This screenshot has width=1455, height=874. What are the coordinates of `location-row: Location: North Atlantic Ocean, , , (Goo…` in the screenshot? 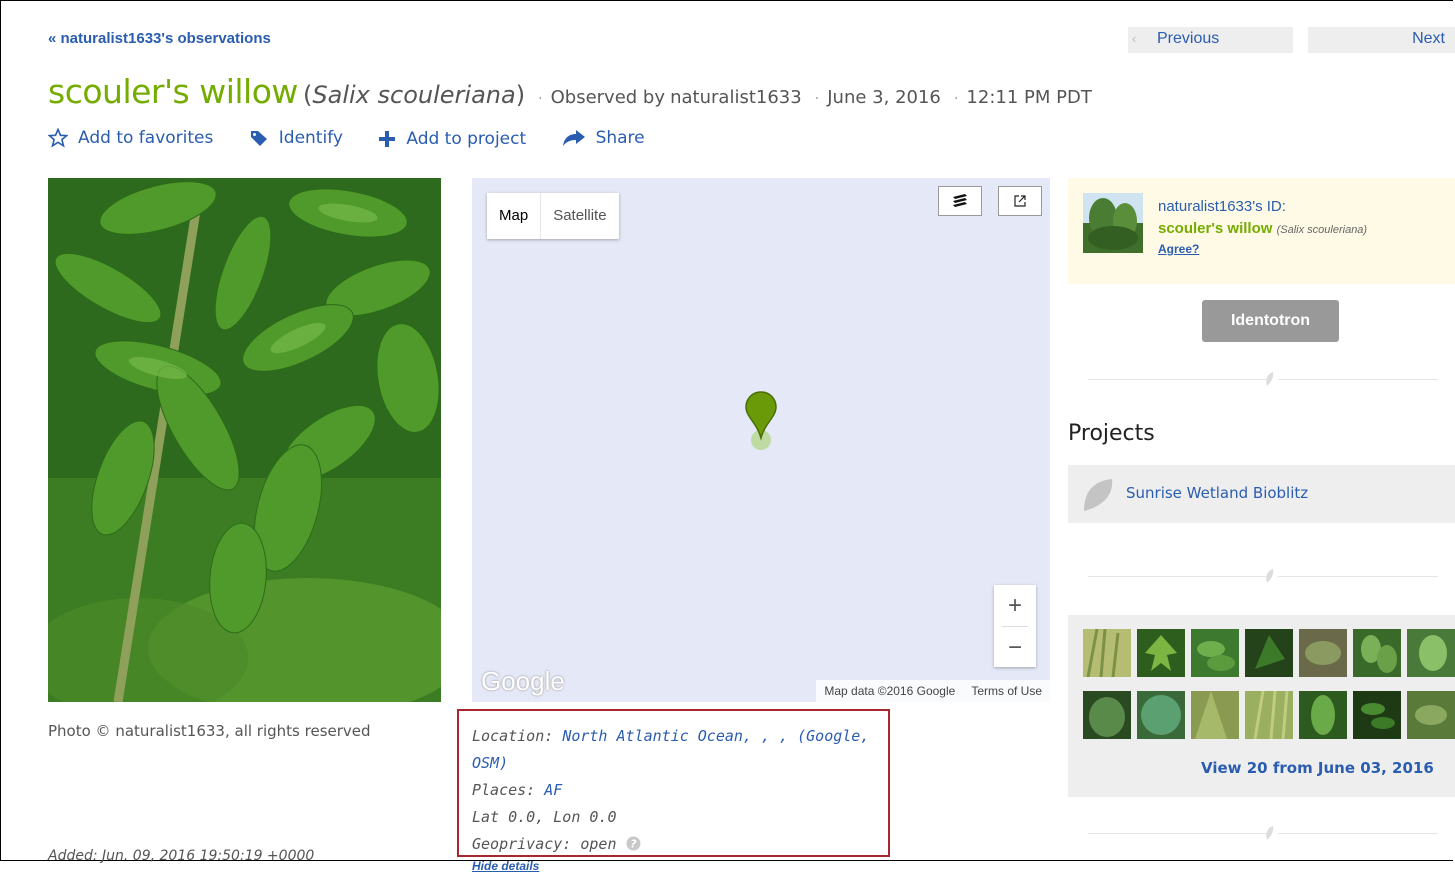 It's located at (680, 750).